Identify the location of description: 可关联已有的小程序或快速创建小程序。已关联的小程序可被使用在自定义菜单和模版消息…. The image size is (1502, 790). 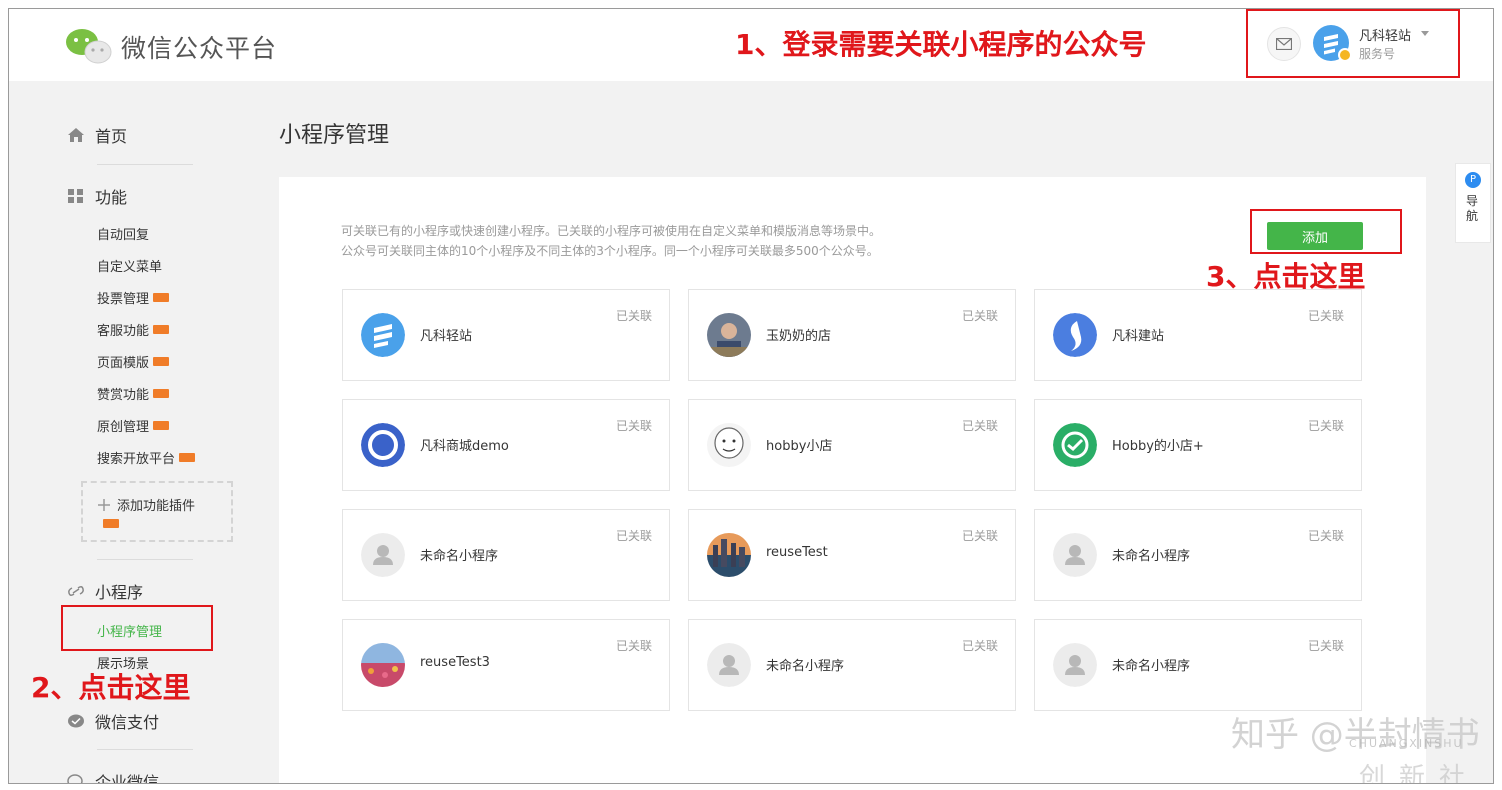
(611, 241).